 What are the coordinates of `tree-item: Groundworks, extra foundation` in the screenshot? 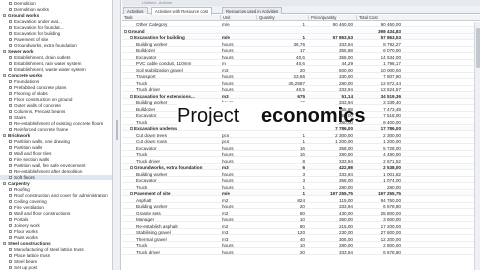 It's located at (56, 45).